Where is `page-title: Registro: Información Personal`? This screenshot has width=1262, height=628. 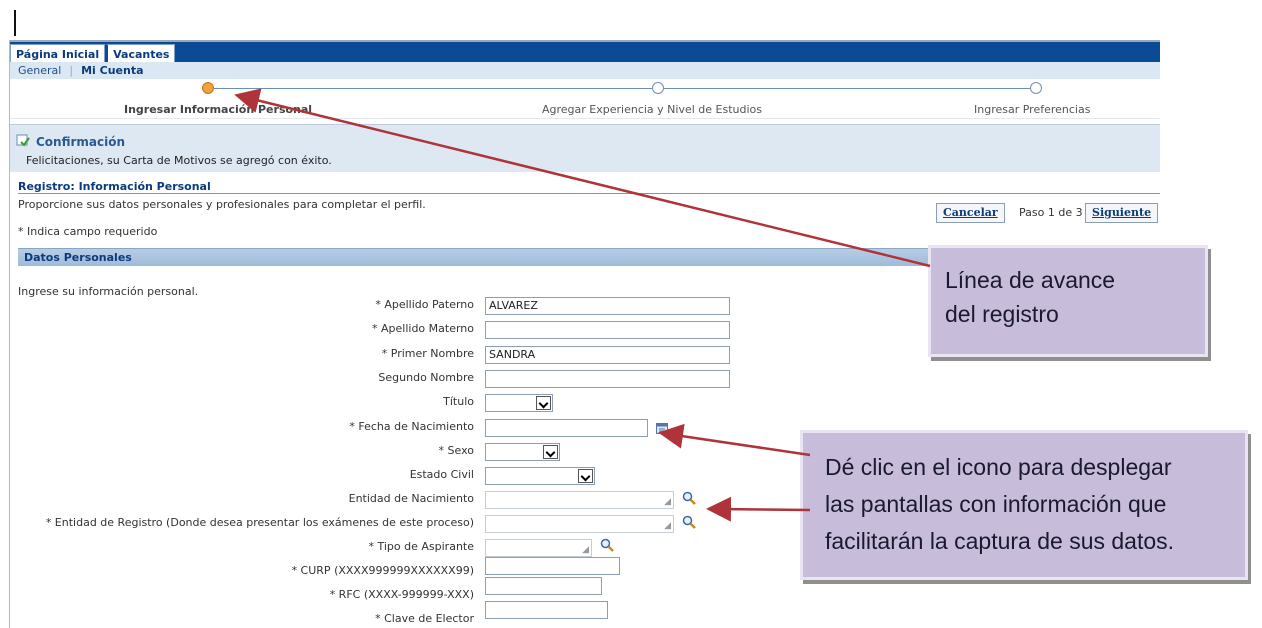
page-title: Registro: Información Personal is located at coordinates (114, 186).